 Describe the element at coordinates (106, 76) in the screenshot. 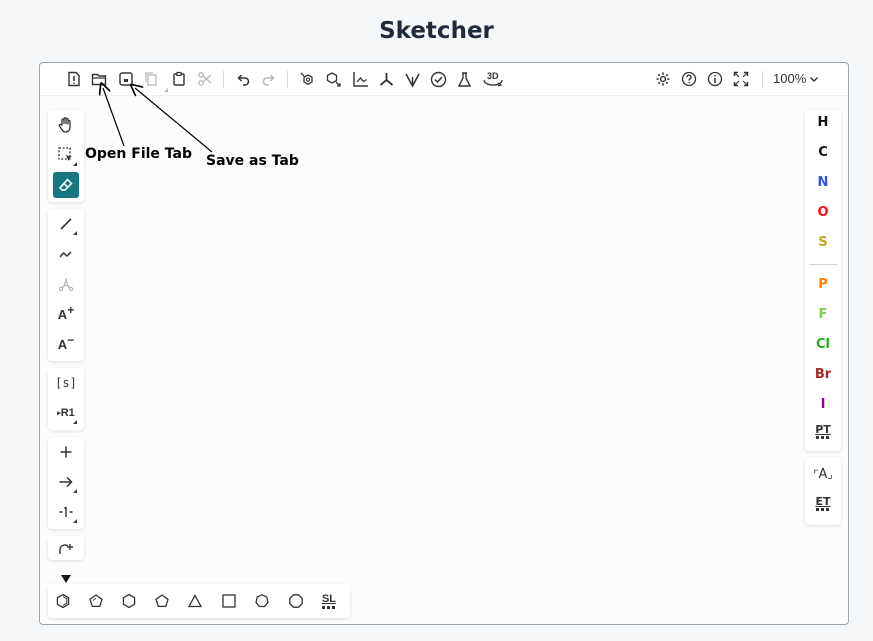

I see `annotation-arrows` at that location.